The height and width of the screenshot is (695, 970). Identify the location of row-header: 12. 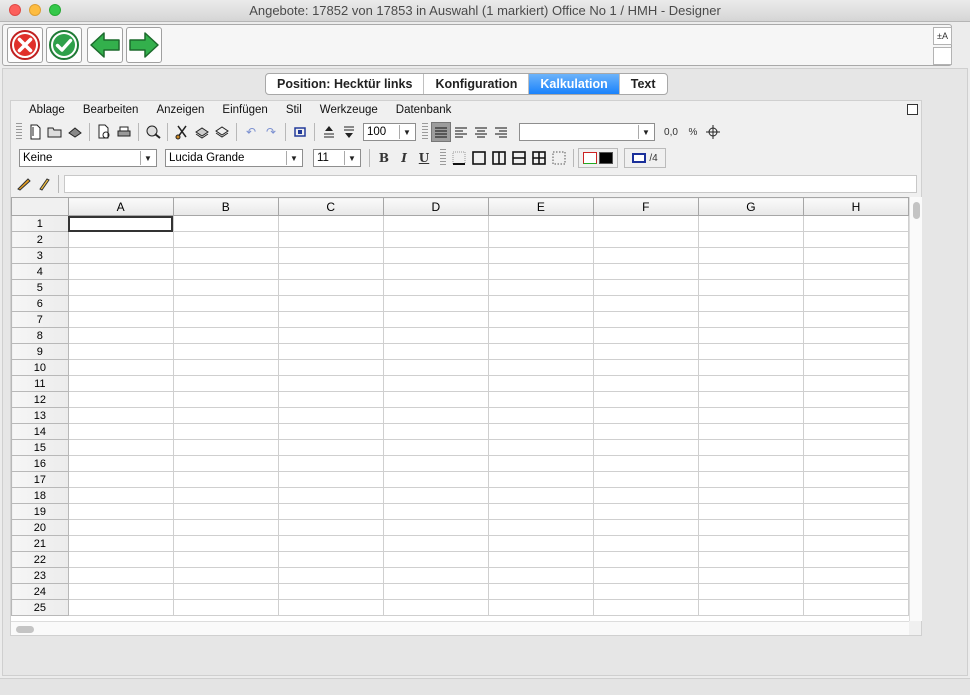
(40, 399).